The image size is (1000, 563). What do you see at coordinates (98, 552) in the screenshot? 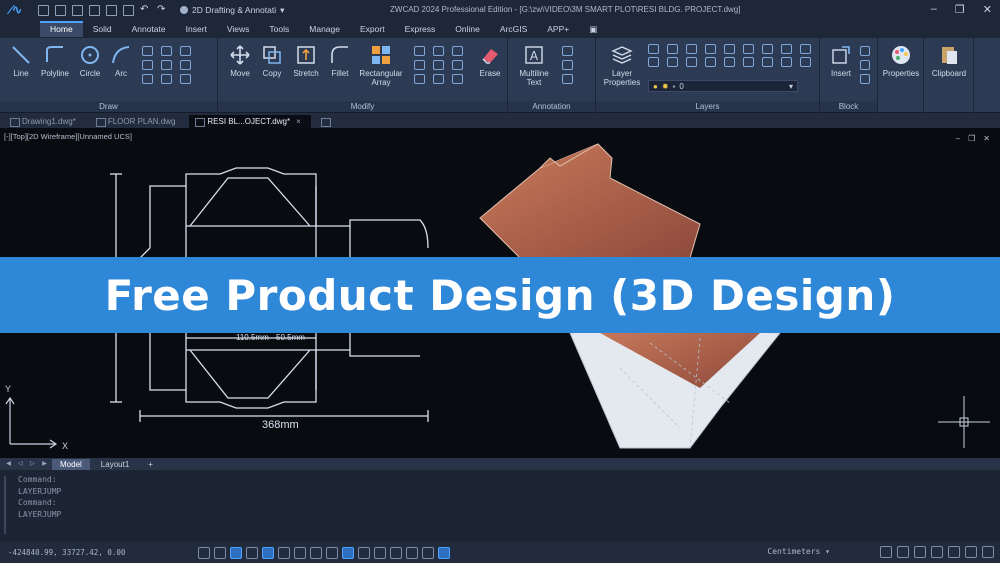
I see `cursor-coordinates: -424840.99, 33727.42, 0.00` at bounding box center [98, 552].